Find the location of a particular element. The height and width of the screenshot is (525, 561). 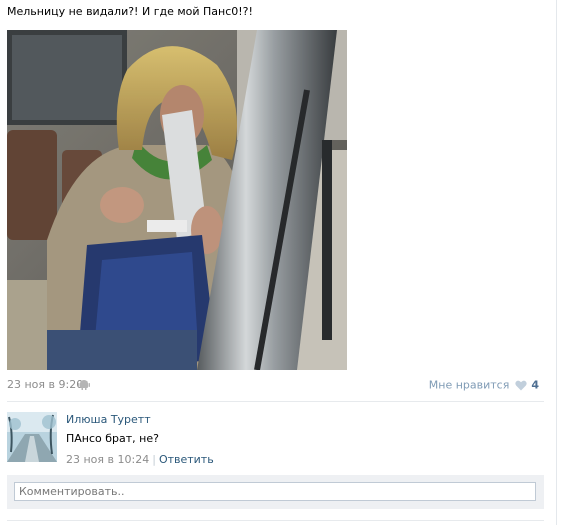

page-right-border is located at coordinates (556, 262).